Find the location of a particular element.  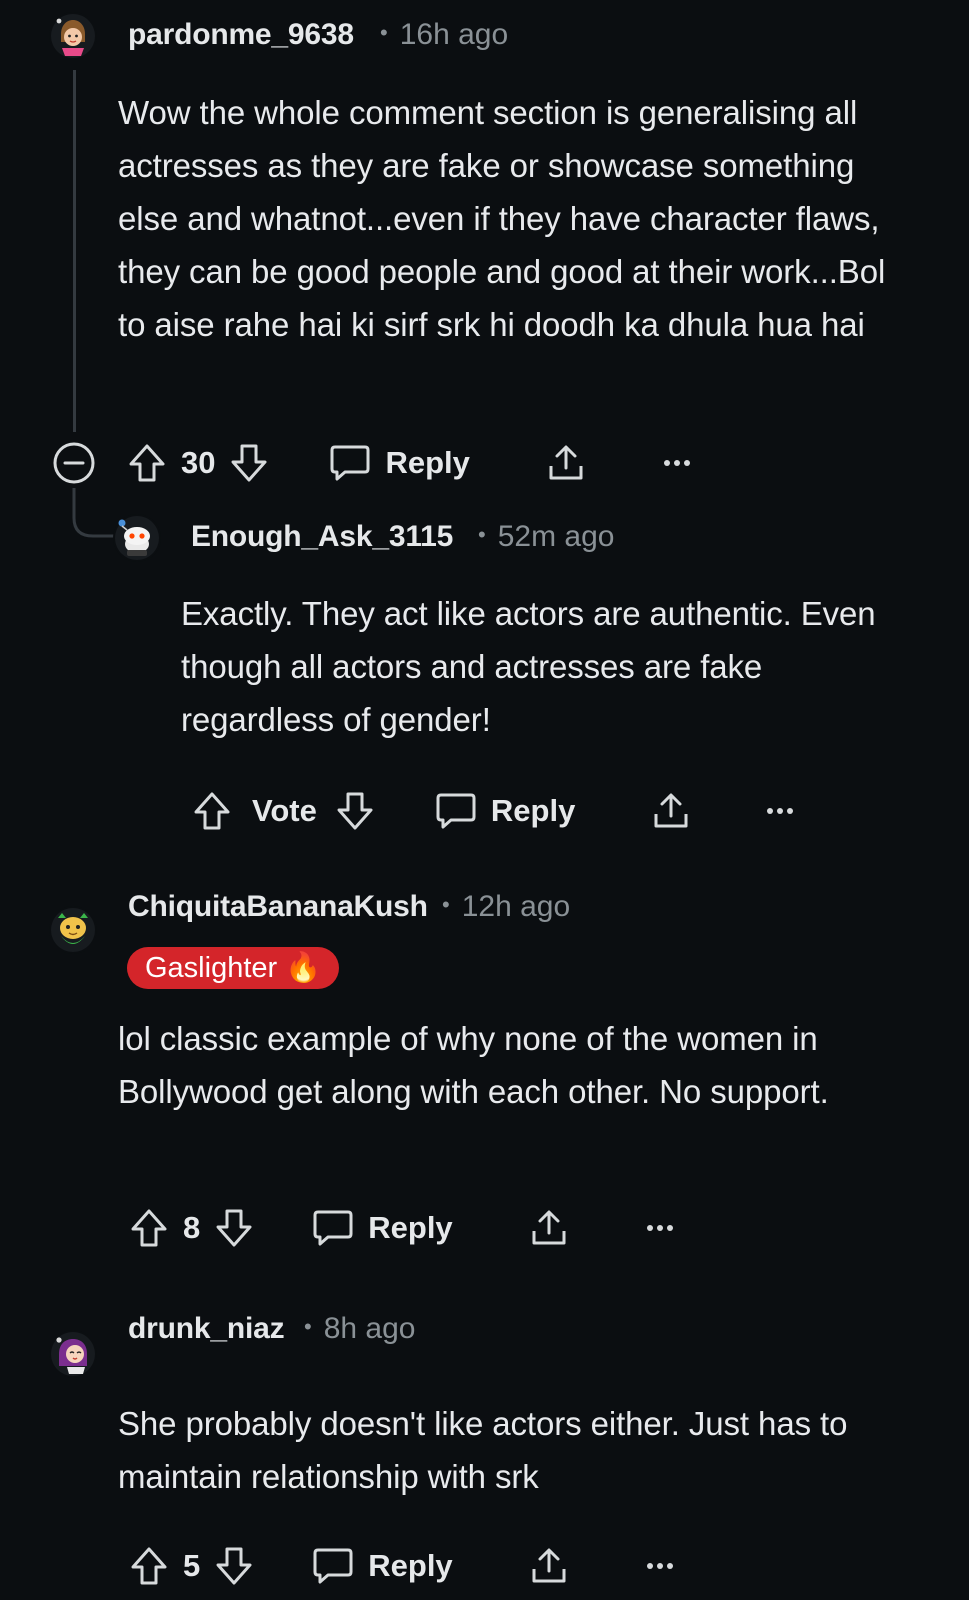

vote-count: 5 is located at coordinates (192, 1565).